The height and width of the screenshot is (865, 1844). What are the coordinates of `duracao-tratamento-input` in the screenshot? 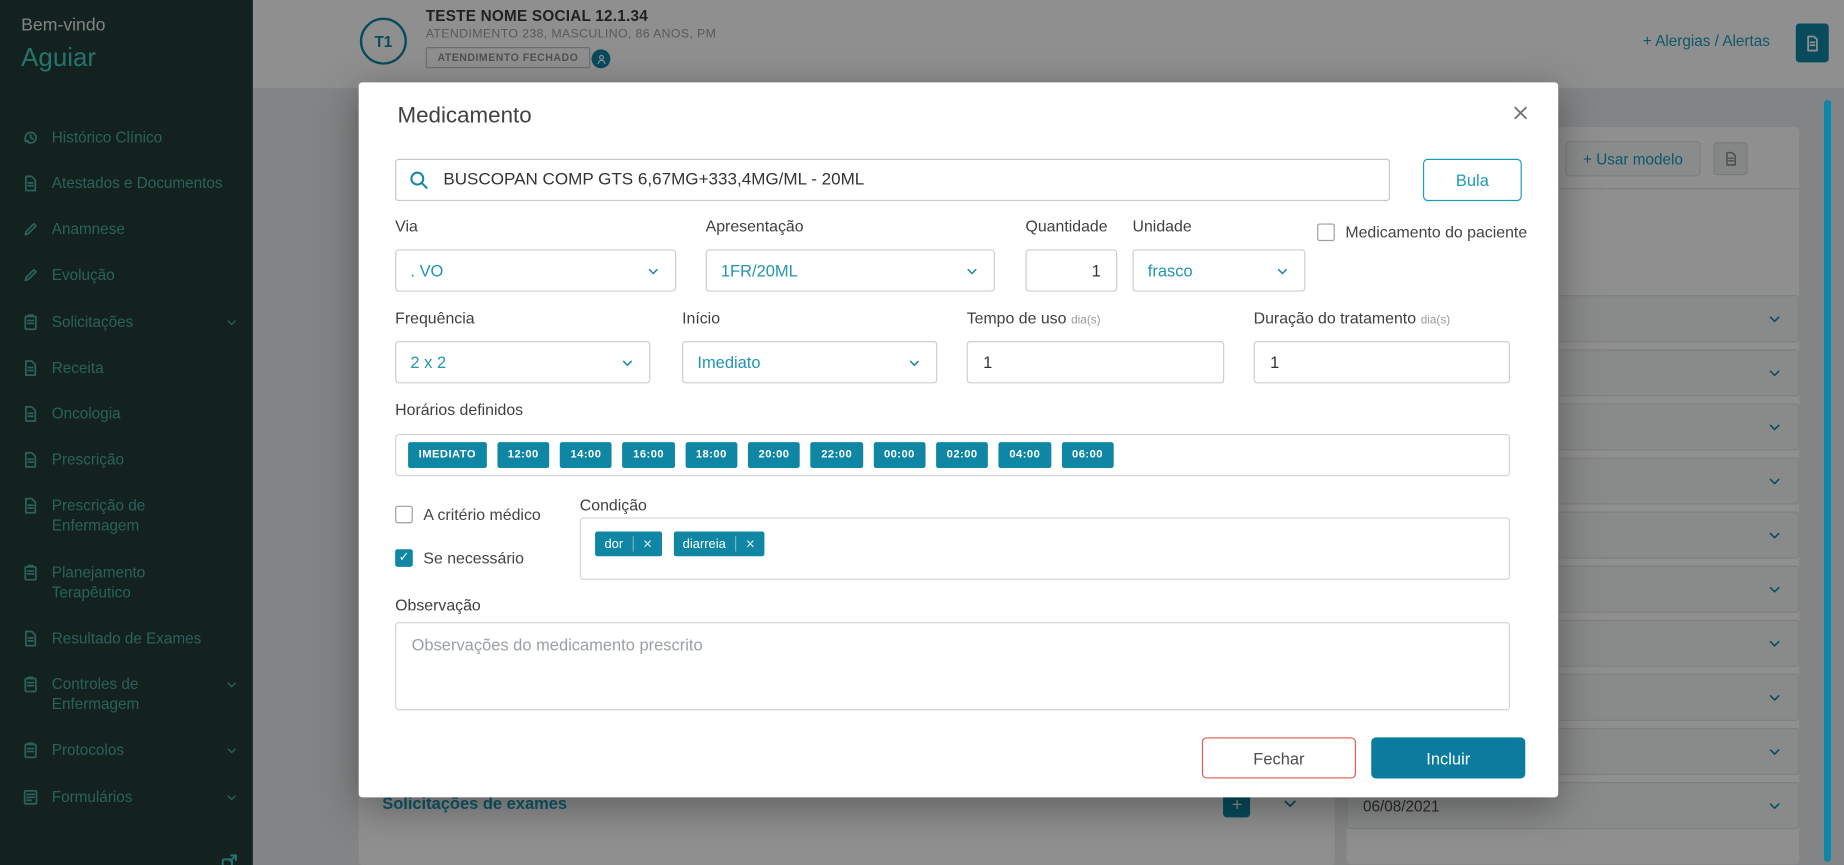 It's located at (1382, 362).